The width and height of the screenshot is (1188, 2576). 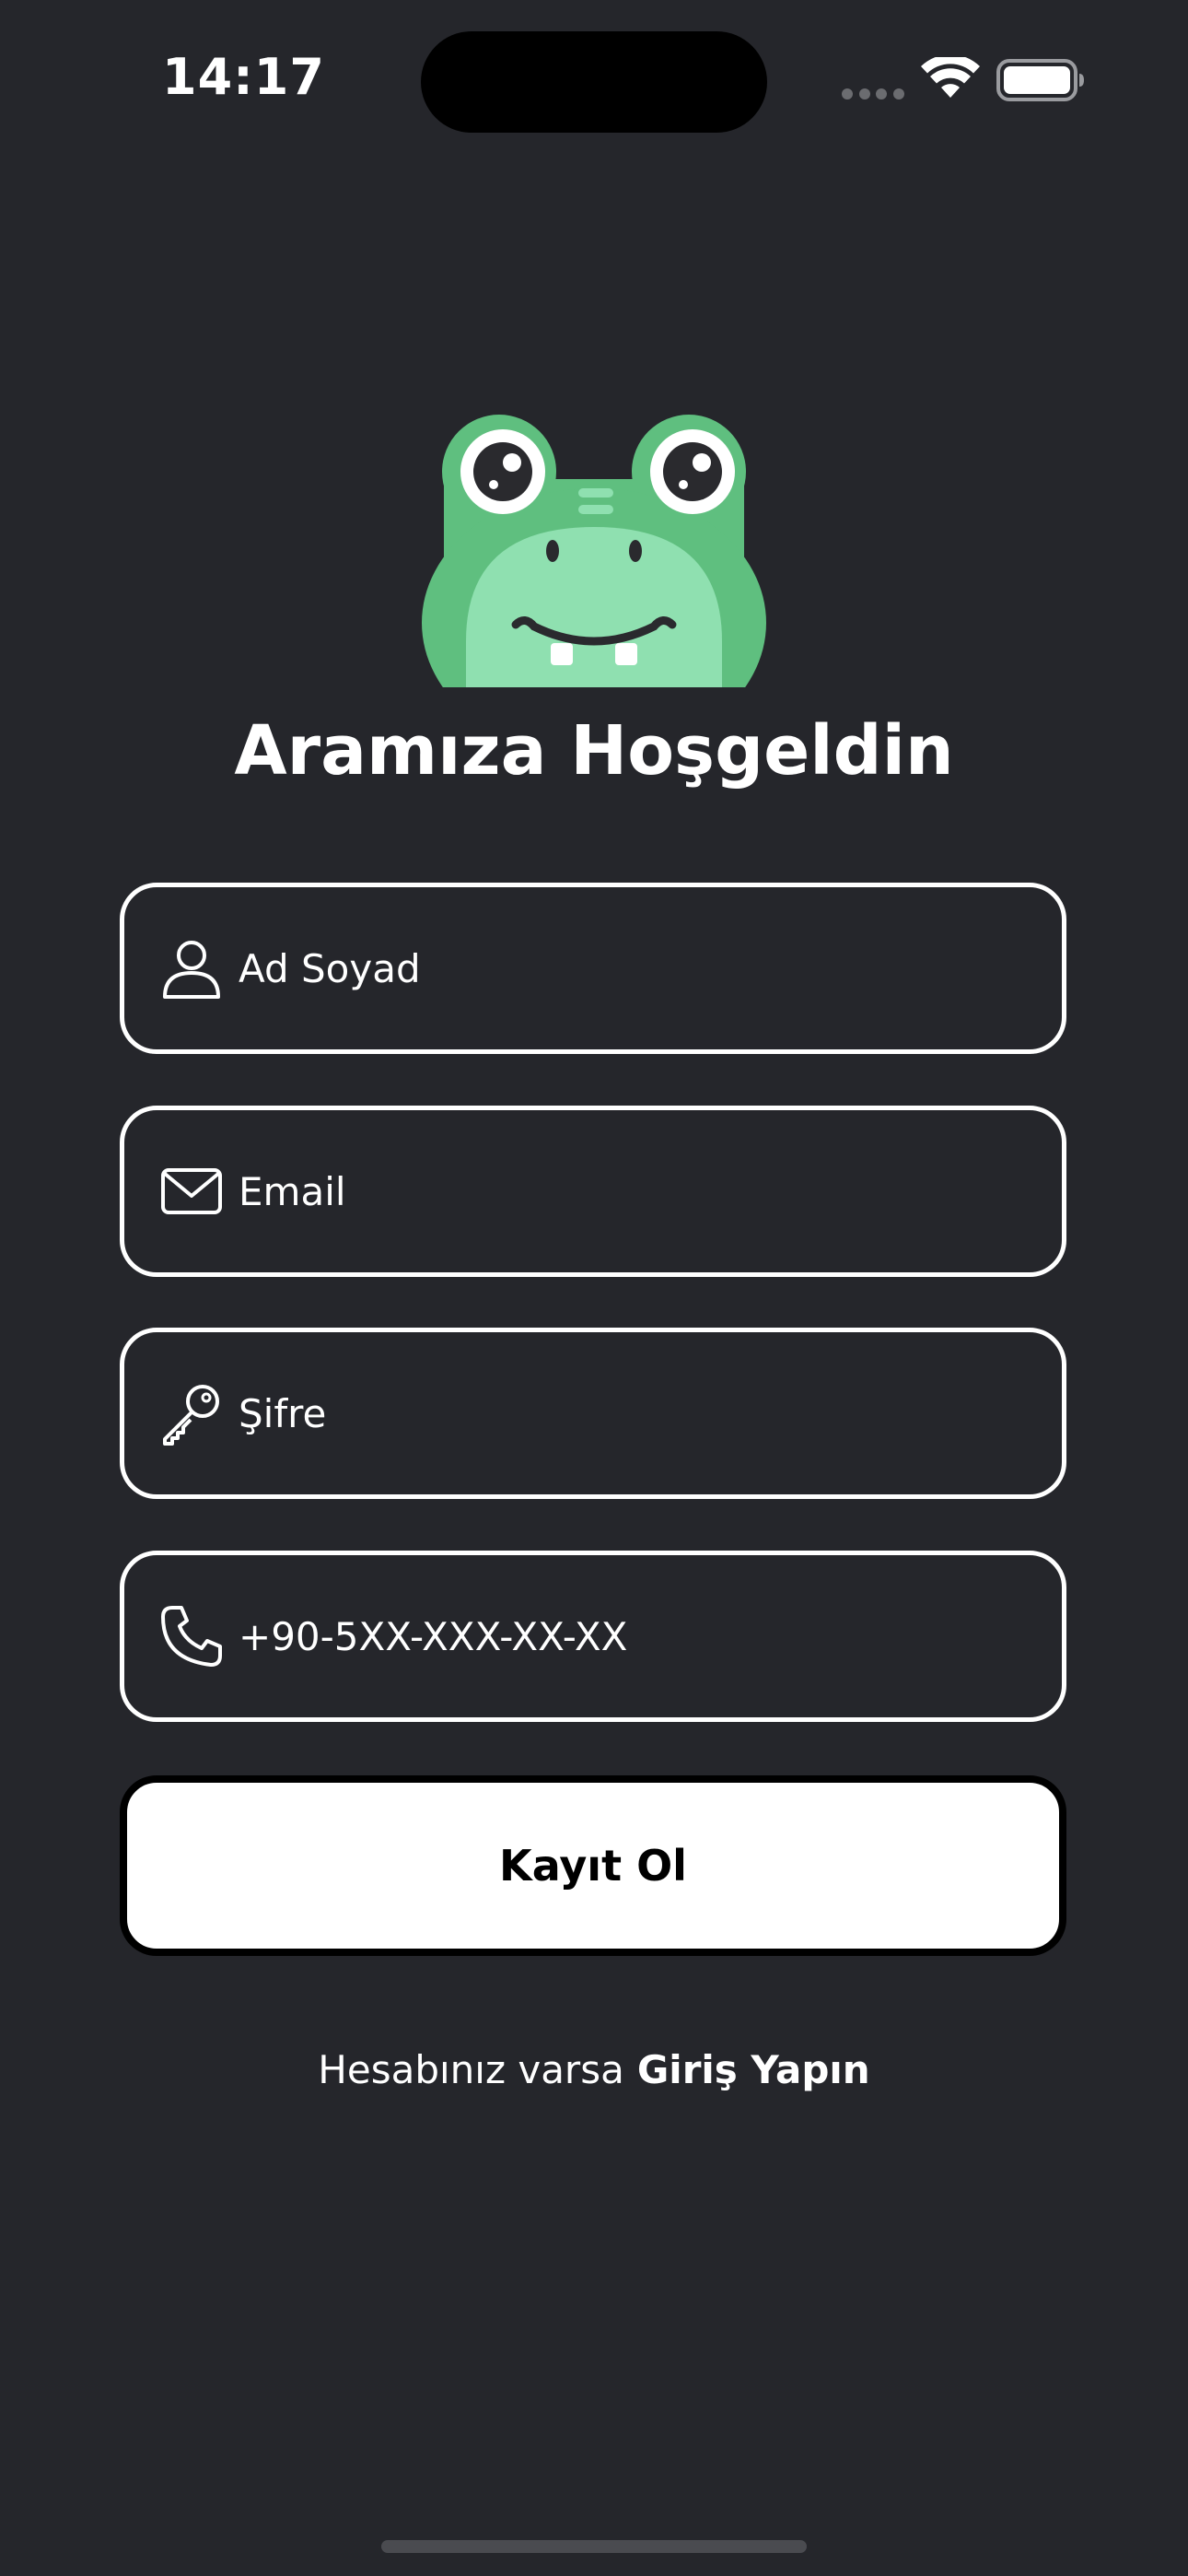 I want to click on login-prompt-text: Hesabınız varsa, so click(x=471, y=2069).